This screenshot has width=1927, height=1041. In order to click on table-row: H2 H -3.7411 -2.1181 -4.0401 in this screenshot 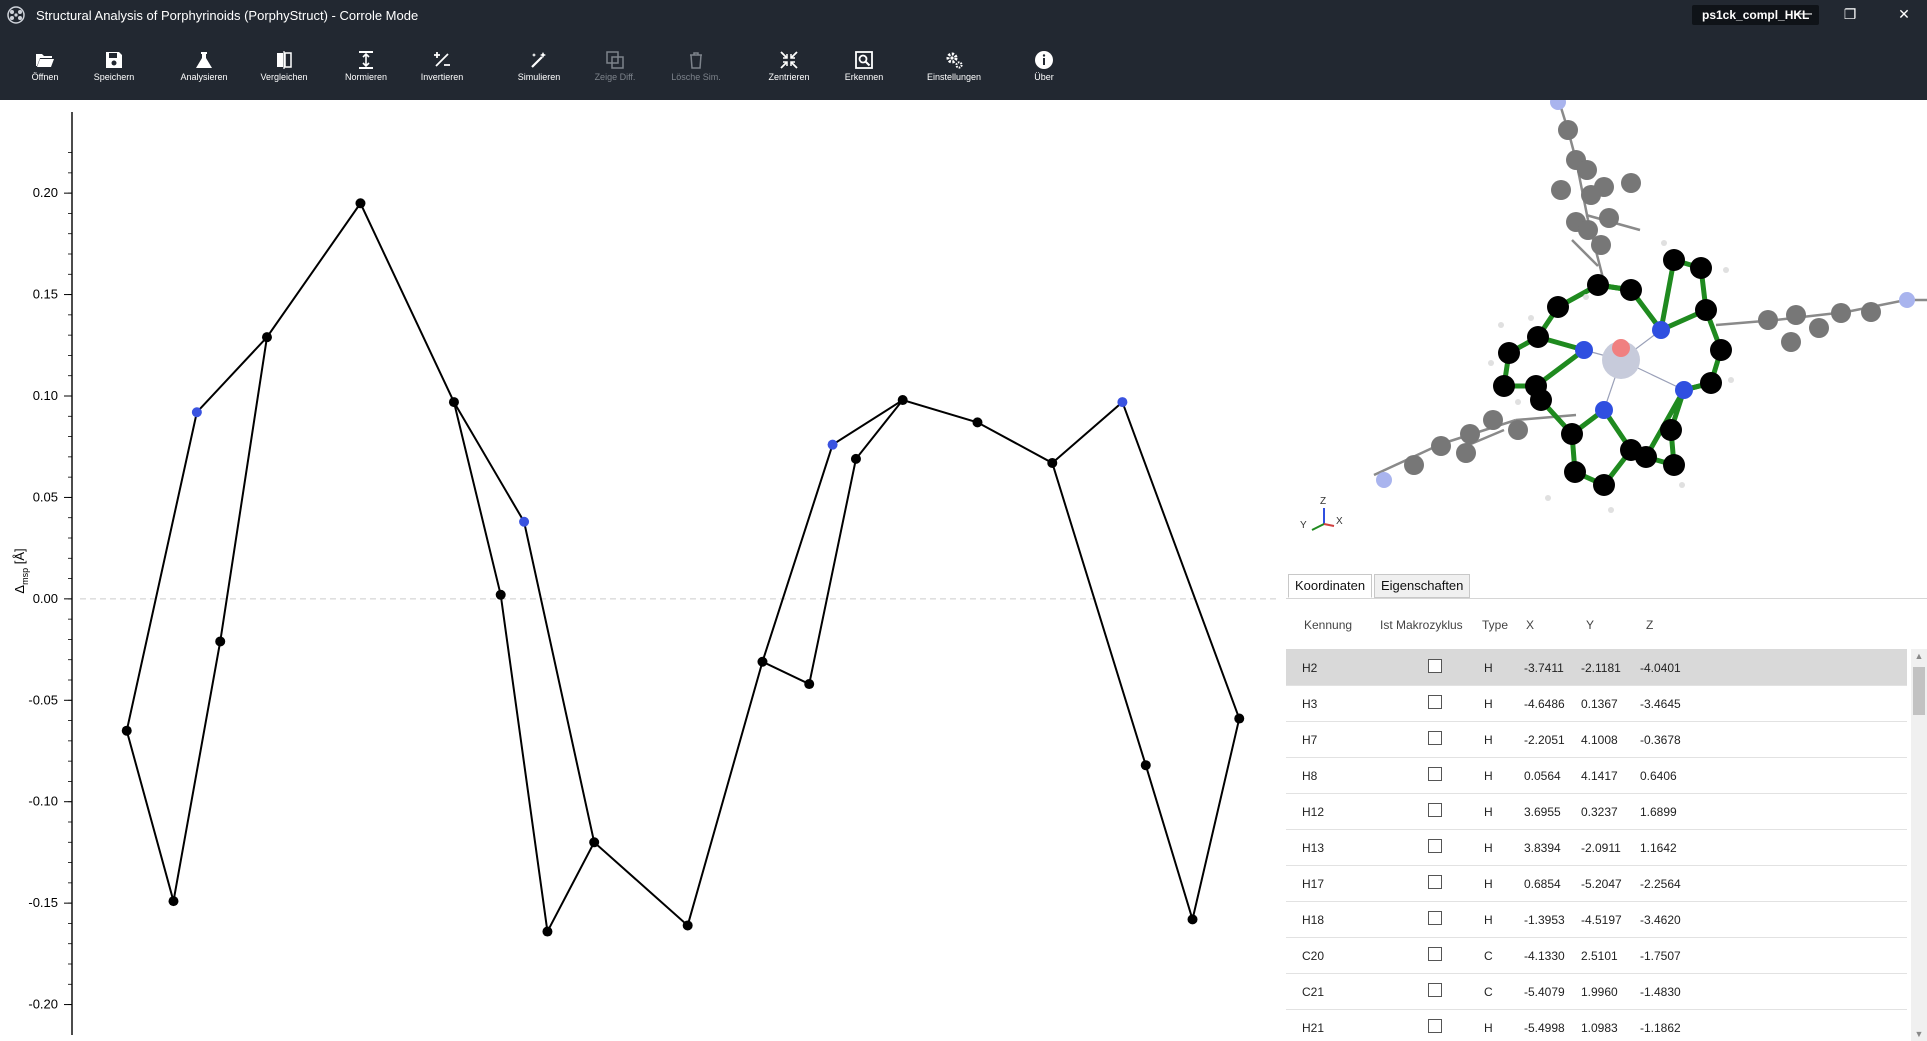, I will do `click(1596, 667)`.